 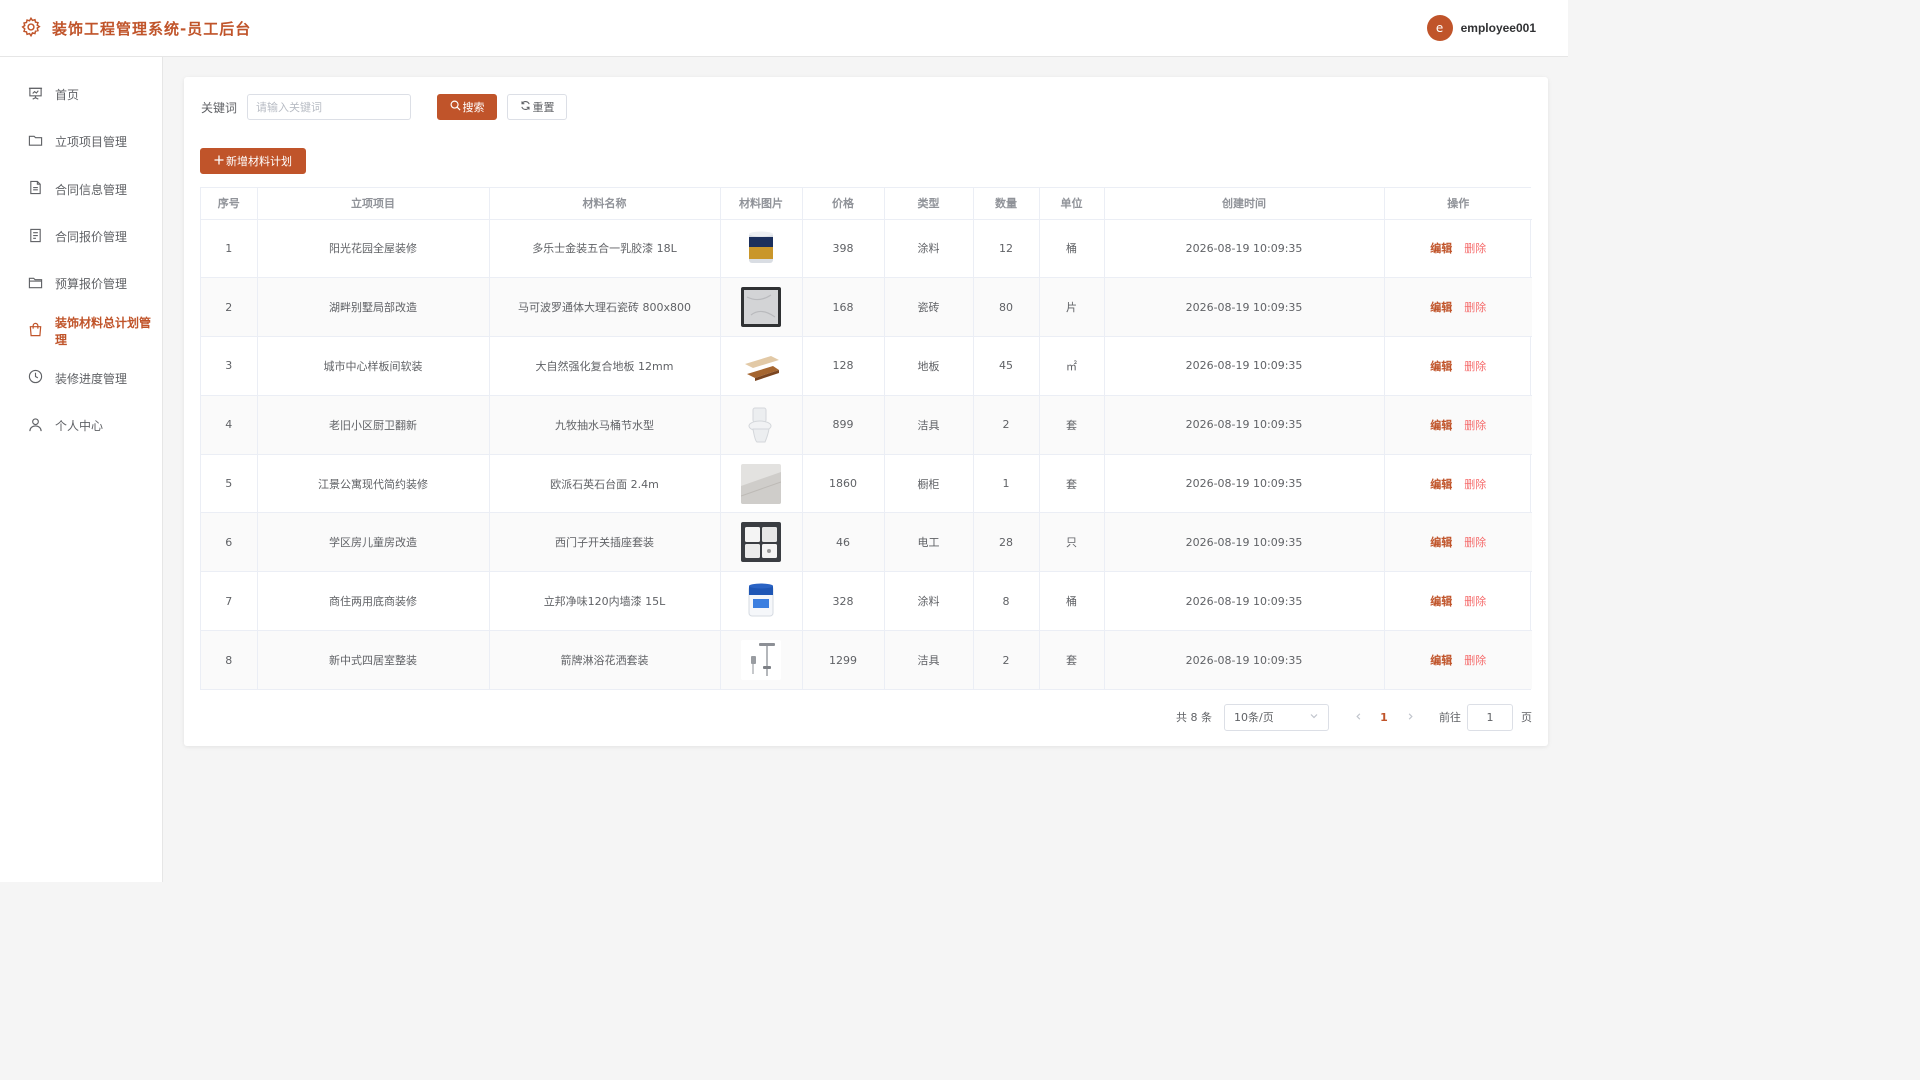 What do you see at coordinates (35, 284) in the screenshot?
I see `folder-open-icon` at bounding box center [35, 284].